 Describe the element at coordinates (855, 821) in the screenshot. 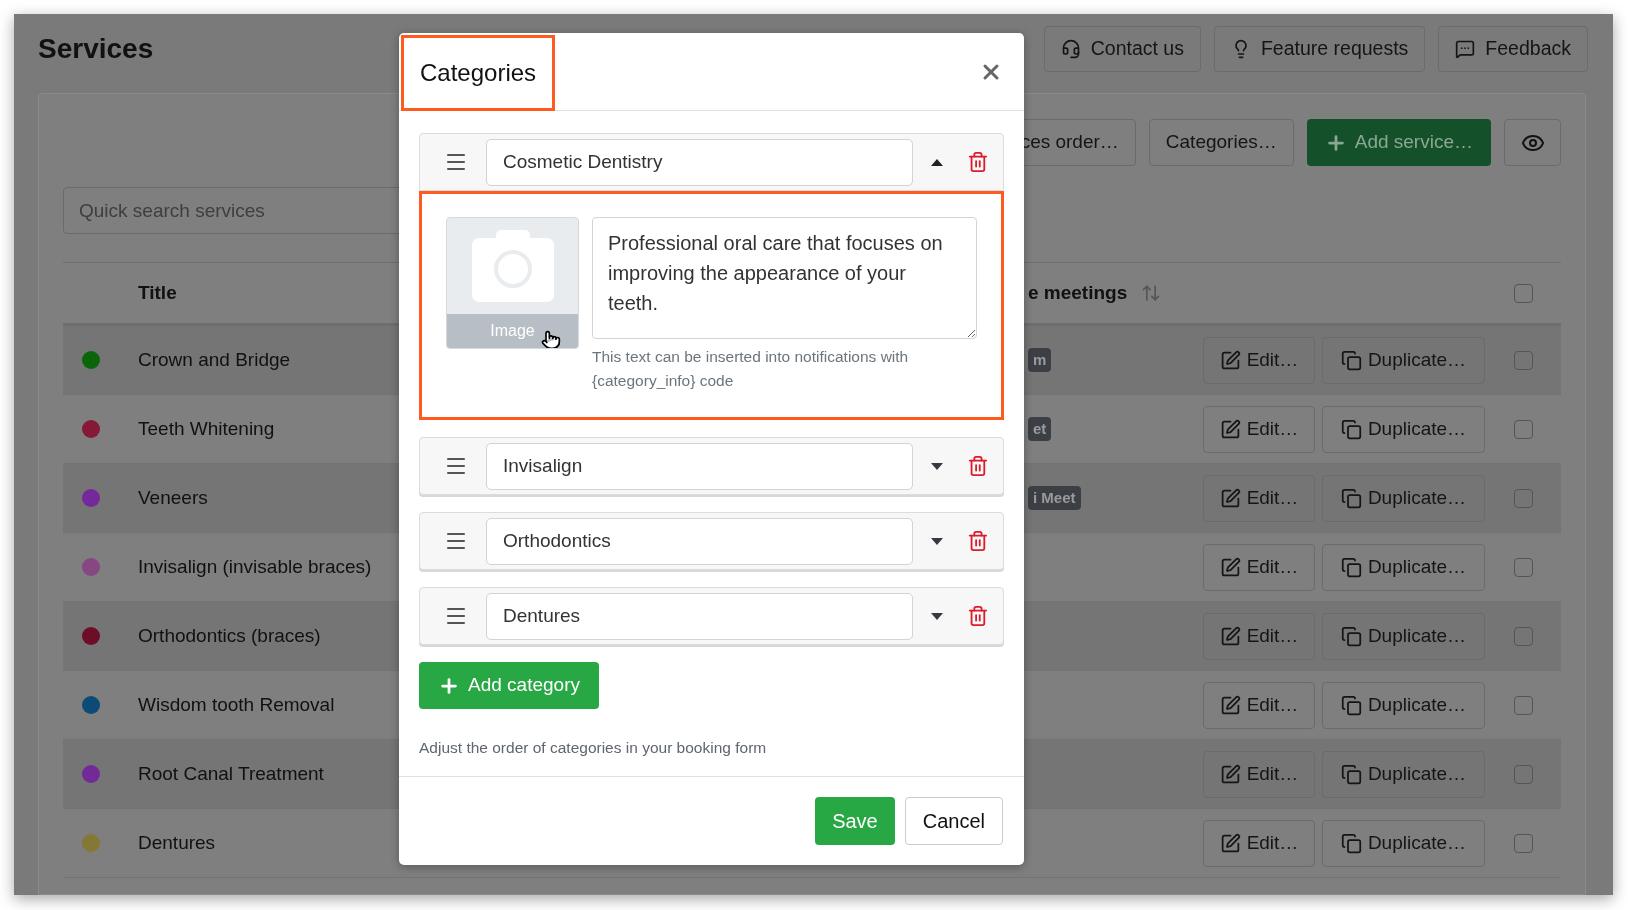

I see `save-button: Save` at that location.